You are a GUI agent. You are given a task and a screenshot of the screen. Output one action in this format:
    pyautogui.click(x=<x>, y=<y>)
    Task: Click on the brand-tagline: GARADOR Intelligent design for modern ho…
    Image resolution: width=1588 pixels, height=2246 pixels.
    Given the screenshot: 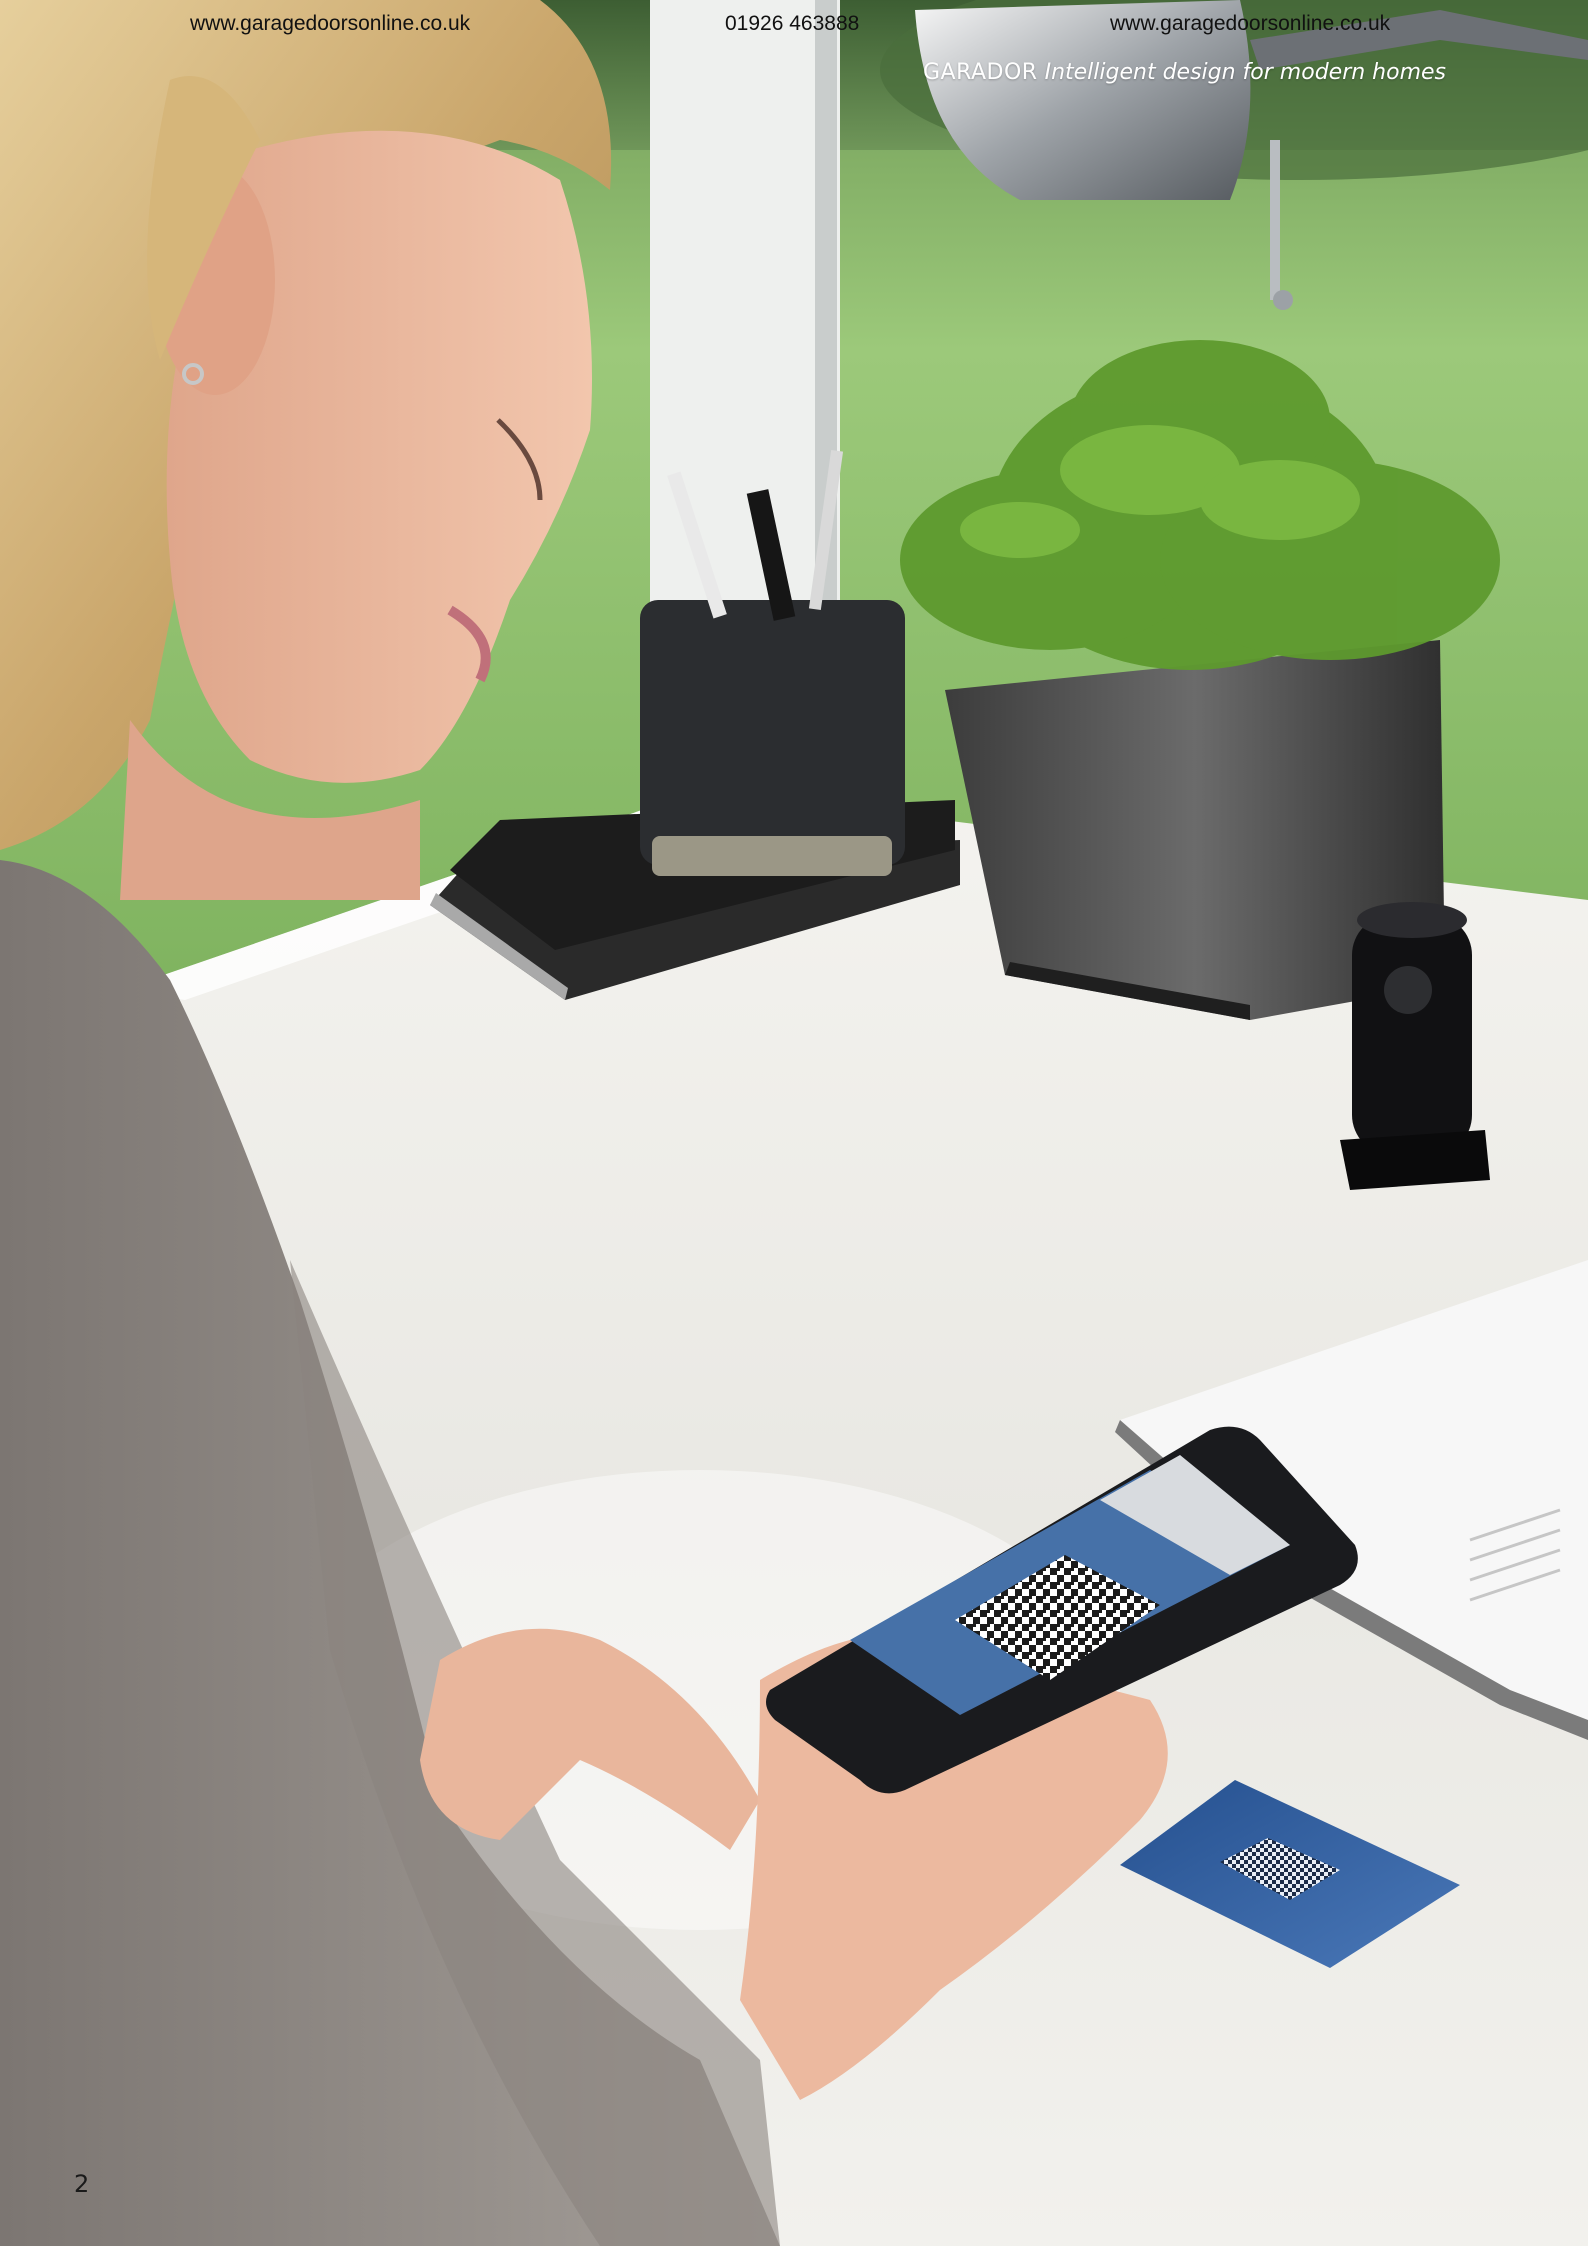 What is the action you would take?
    pyautogui.click(x=1184, y=72)
    